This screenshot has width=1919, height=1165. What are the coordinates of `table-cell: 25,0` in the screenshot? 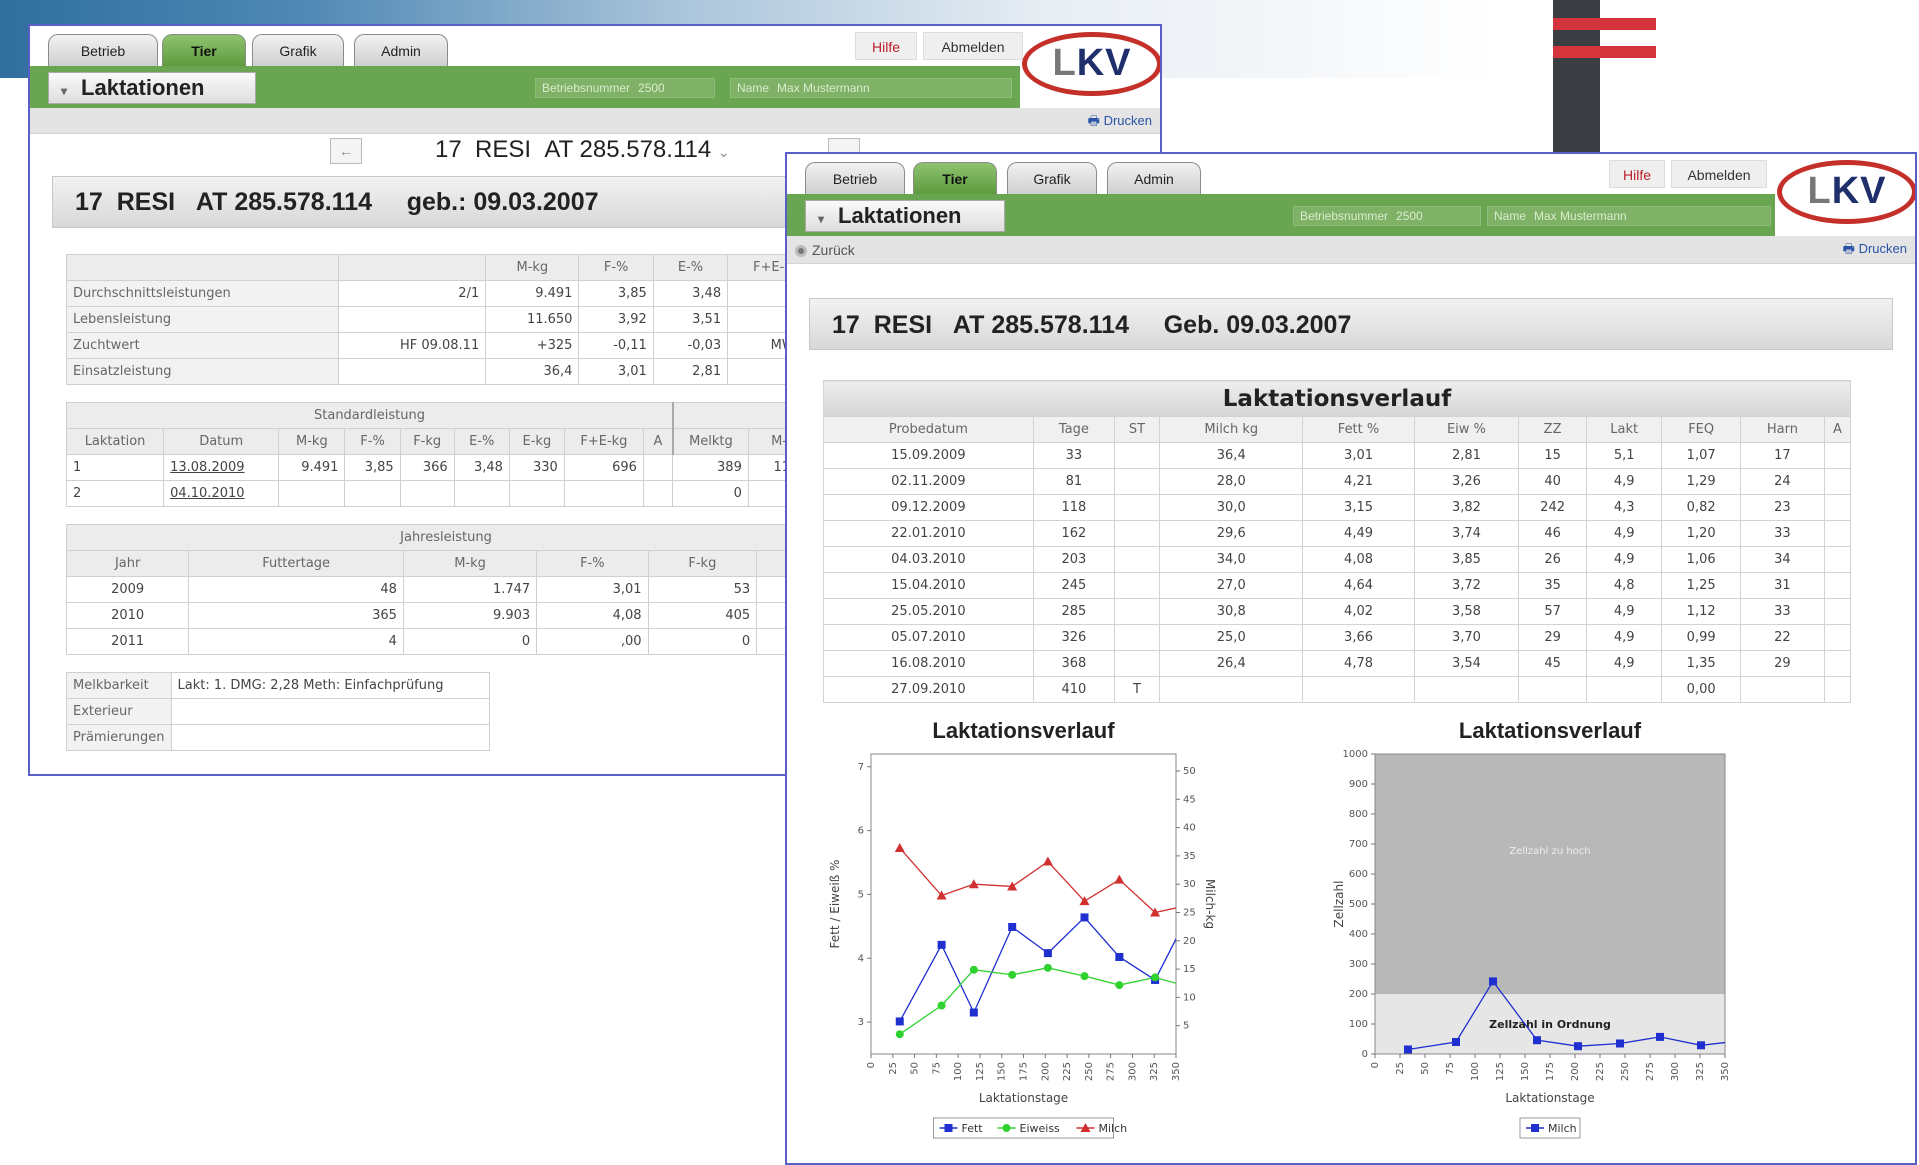 It's located at (1231, 637).